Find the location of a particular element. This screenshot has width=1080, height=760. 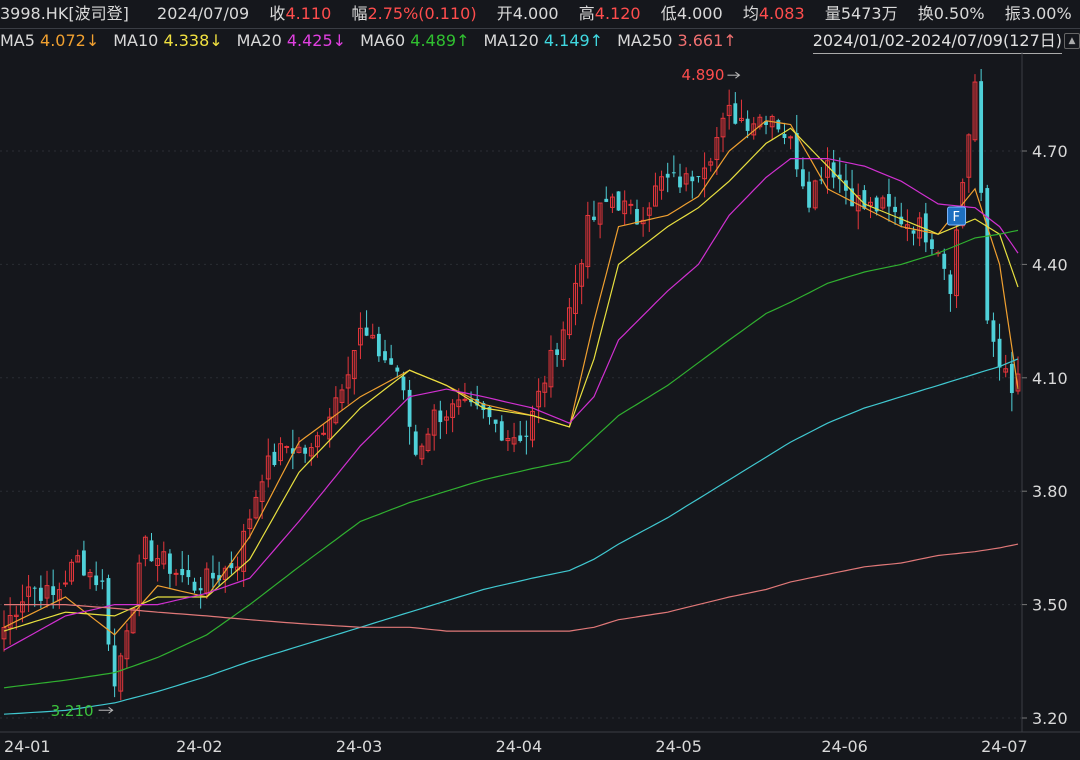

high-annotation: 4.890 is located at coordinates (702, 75).